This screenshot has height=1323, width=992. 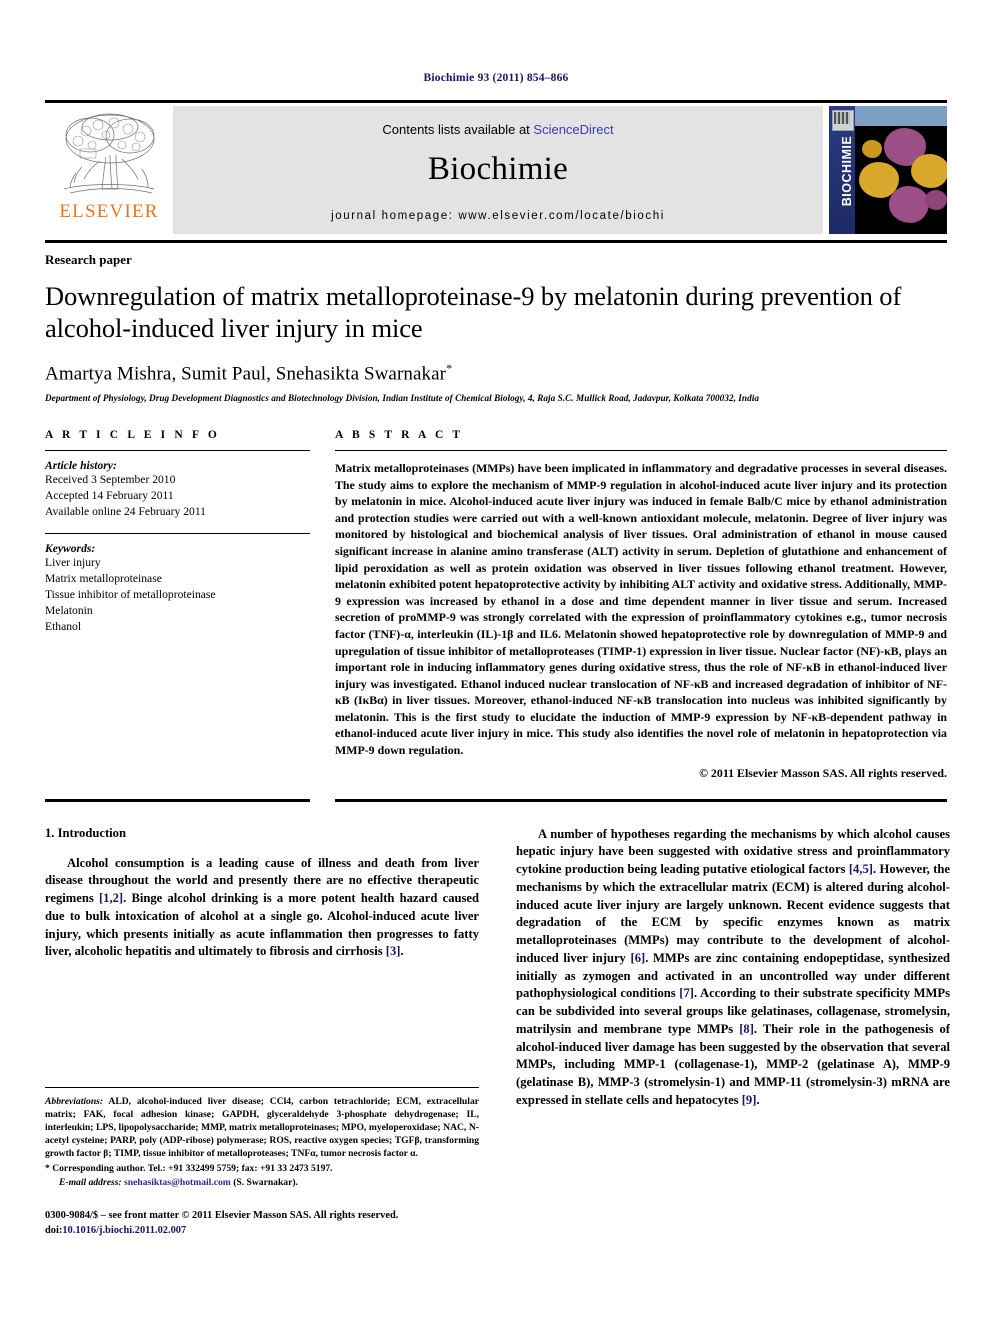 I want to click on citation-link: [7], so click(x=686, y=993).